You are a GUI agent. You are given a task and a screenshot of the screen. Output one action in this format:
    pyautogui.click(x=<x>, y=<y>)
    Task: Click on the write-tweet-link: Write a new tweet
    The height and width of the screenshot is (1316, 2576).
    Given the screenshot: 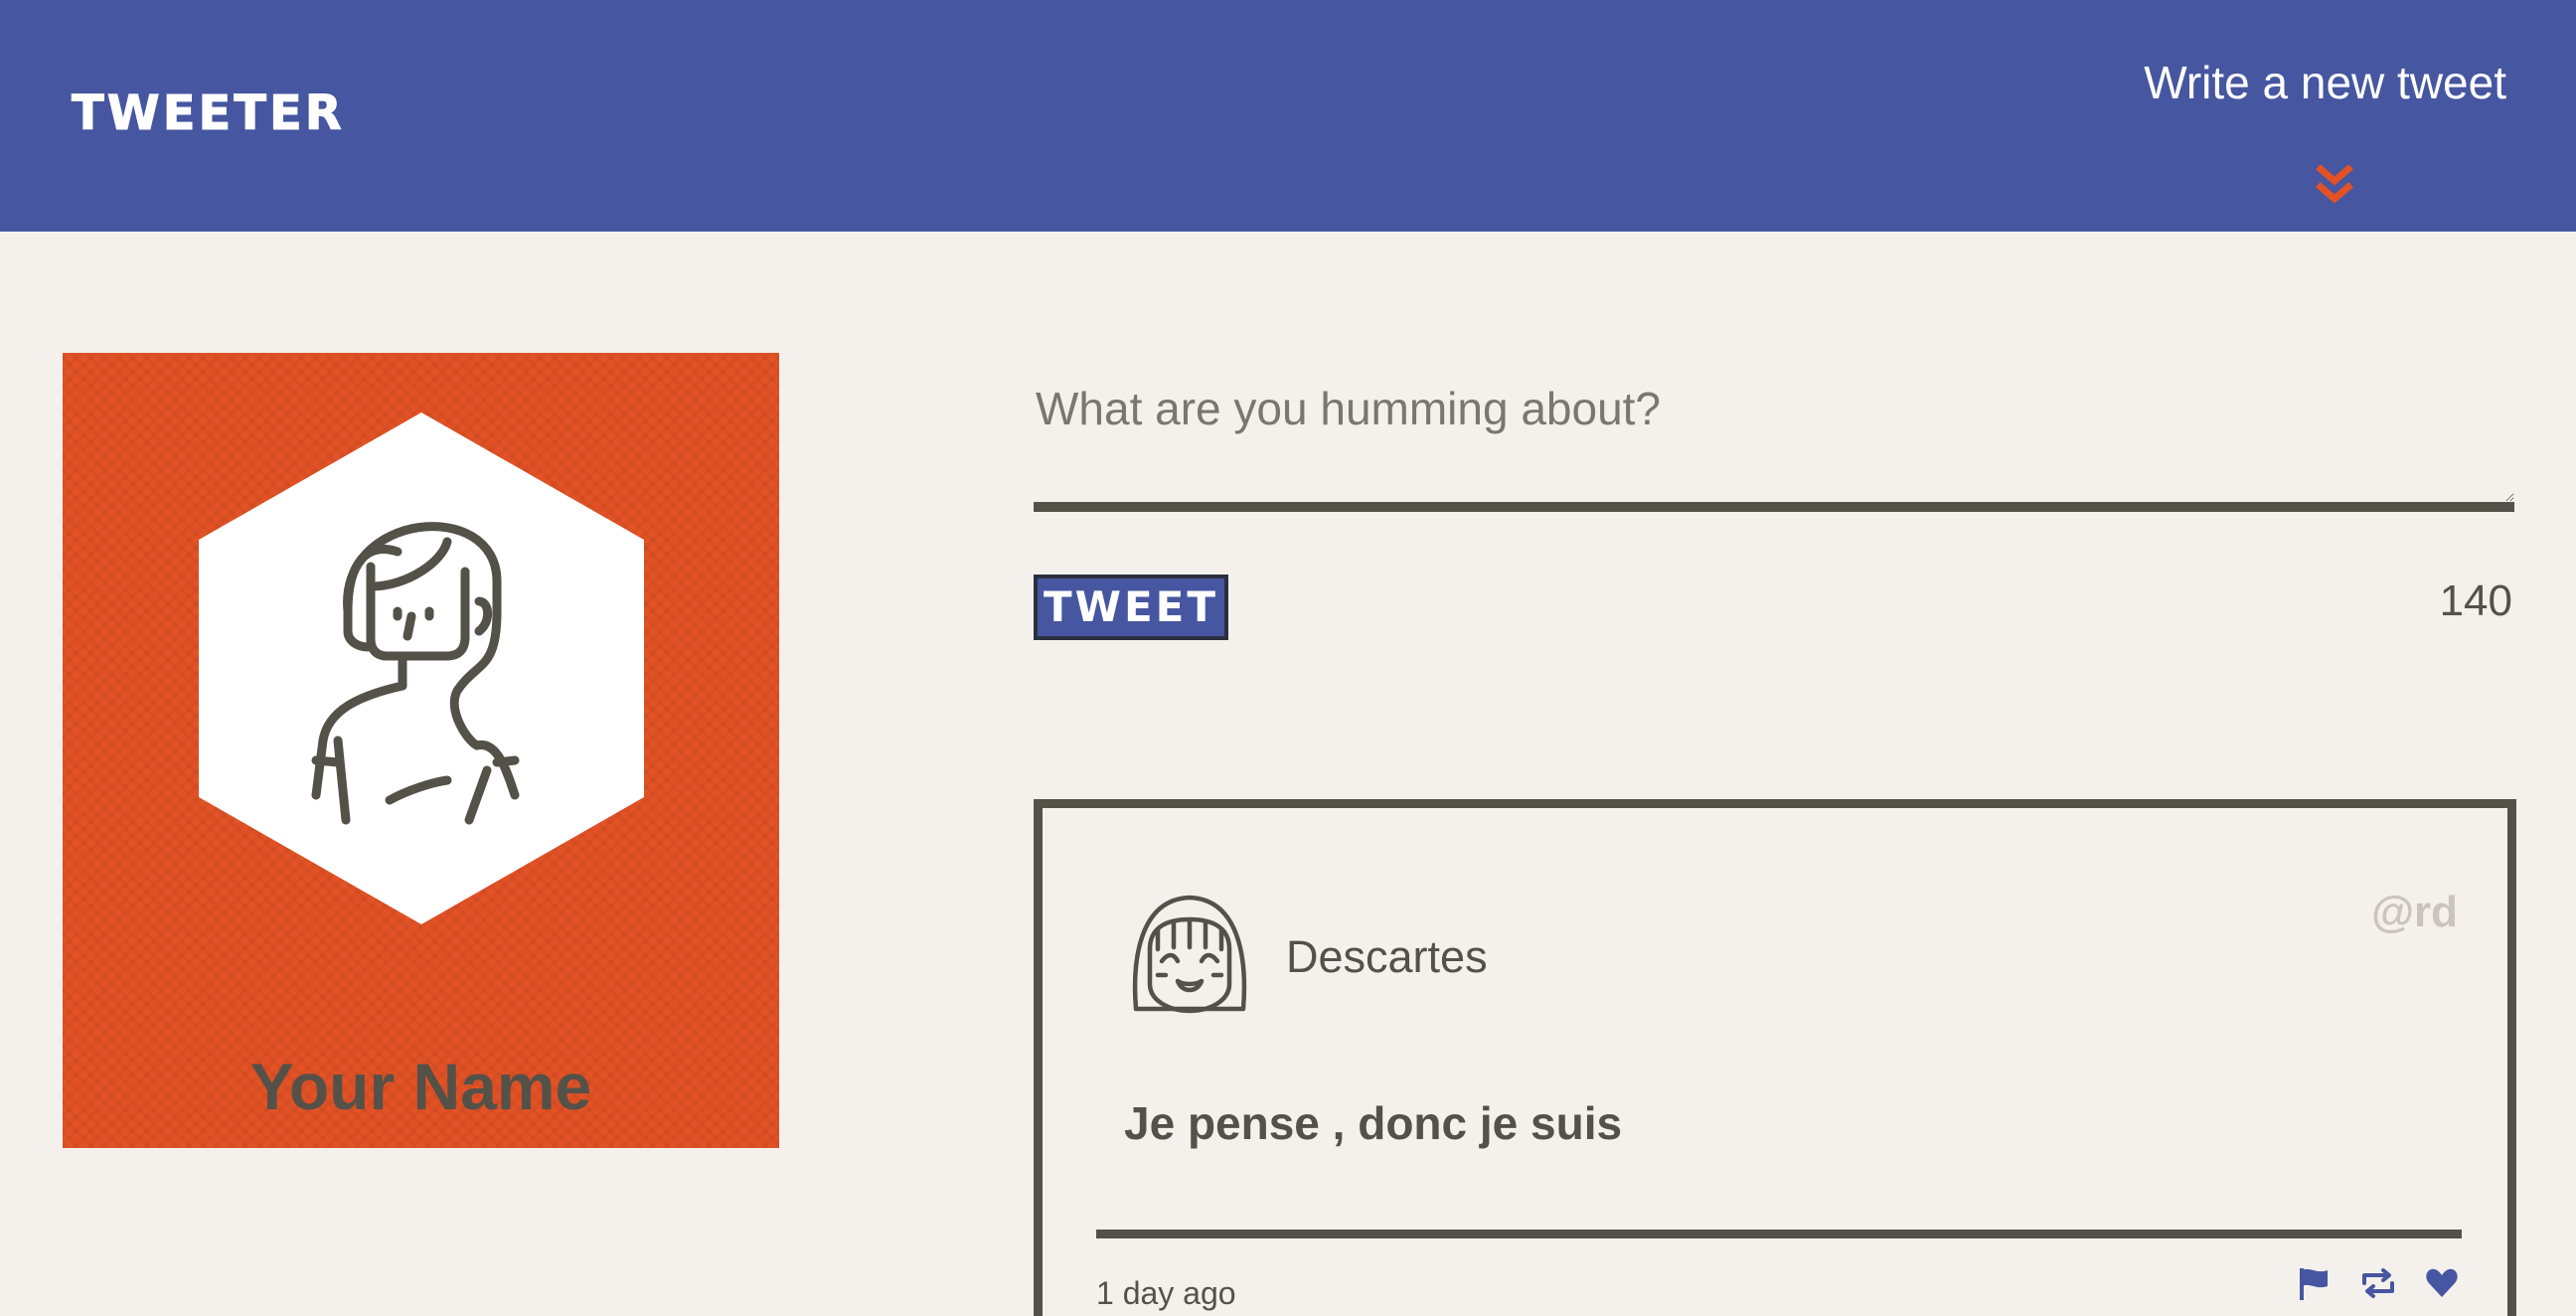 What is the action you would take?
    pyautogui.click(x=2325, y=82)
    